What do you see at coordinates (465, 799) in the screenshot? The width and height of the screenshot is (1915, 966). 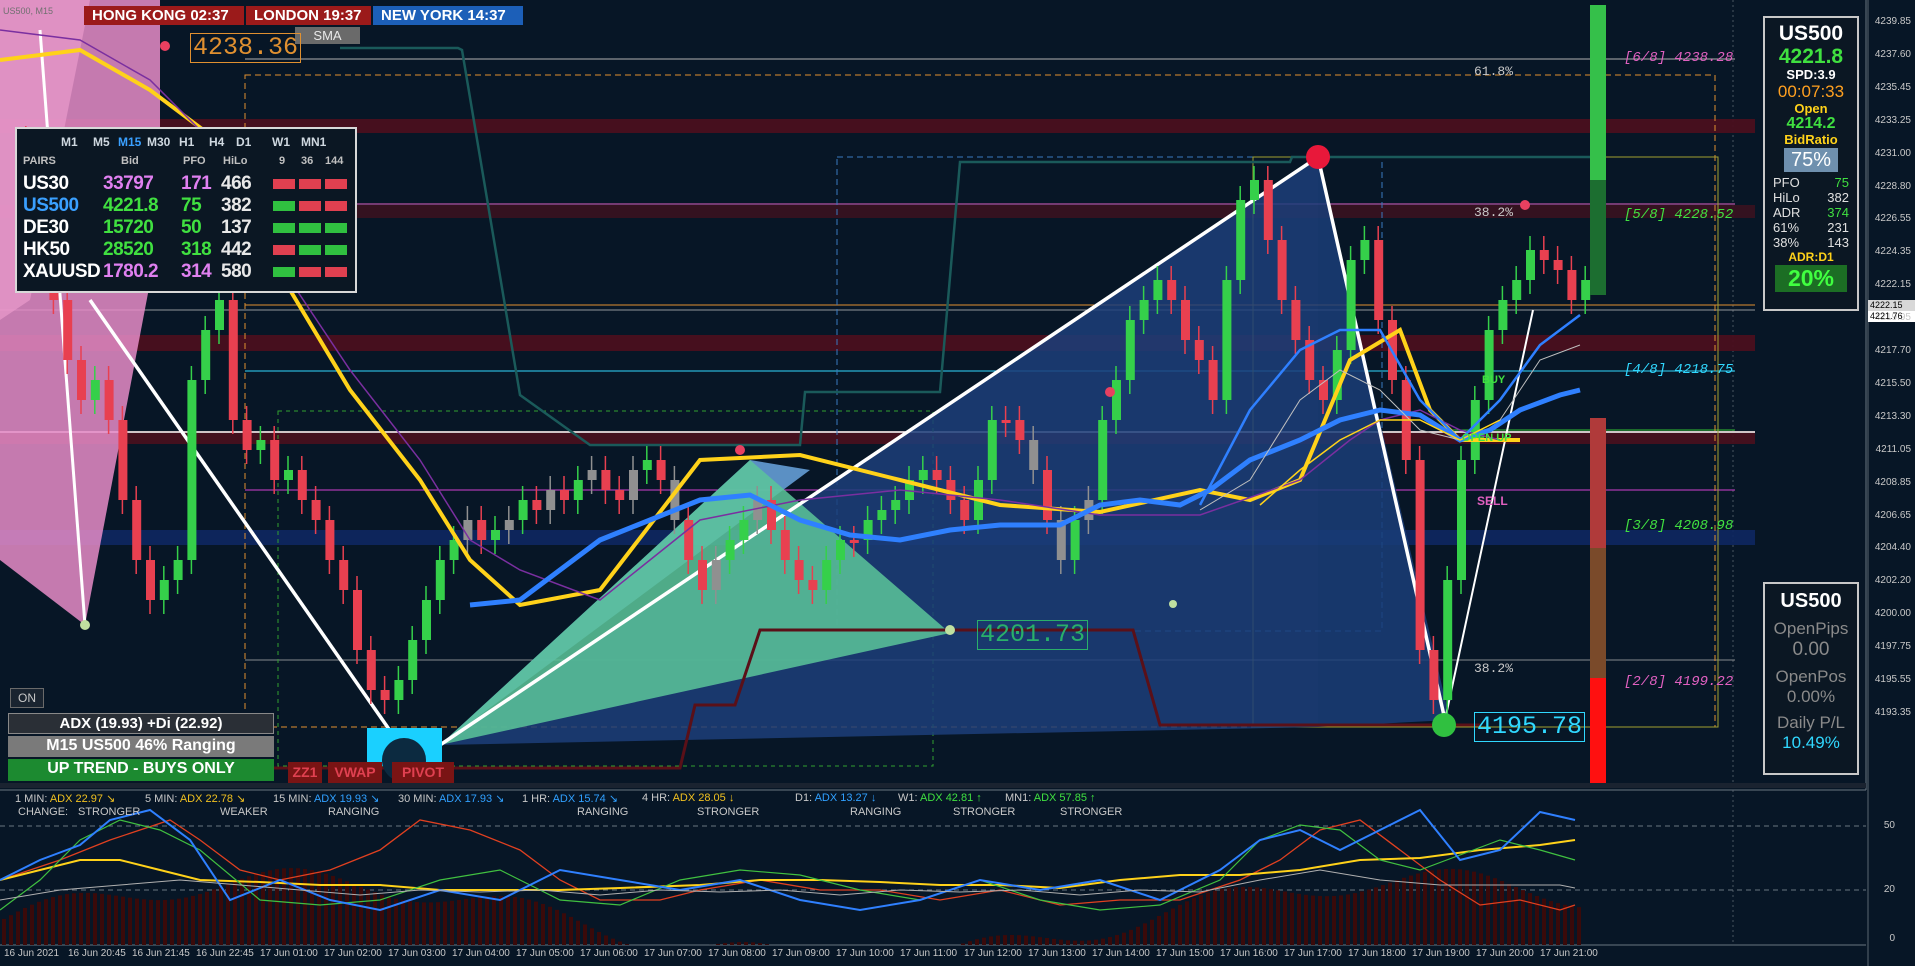 I see `adx-value: ADX 17.93` at bounding box center [465, 799].